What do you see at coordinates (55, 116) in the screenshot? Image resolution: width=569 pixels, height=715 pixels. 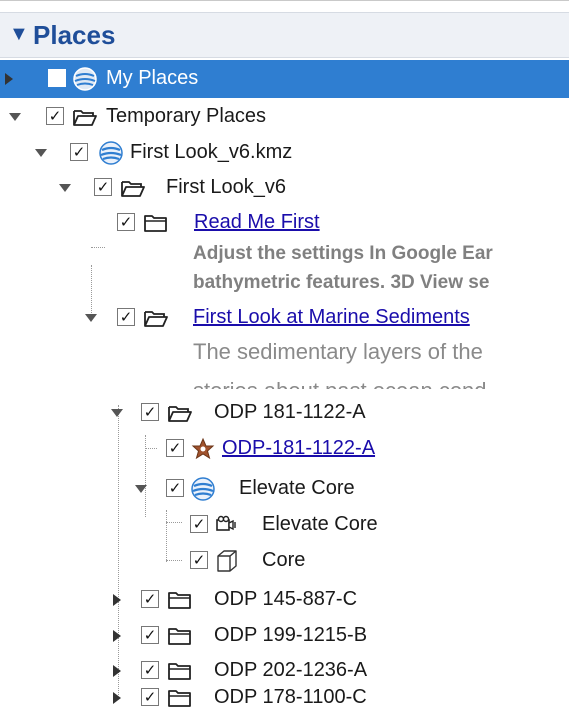 I see `checkbox-temporary-places: ✓` at bounding box center [55, 116].